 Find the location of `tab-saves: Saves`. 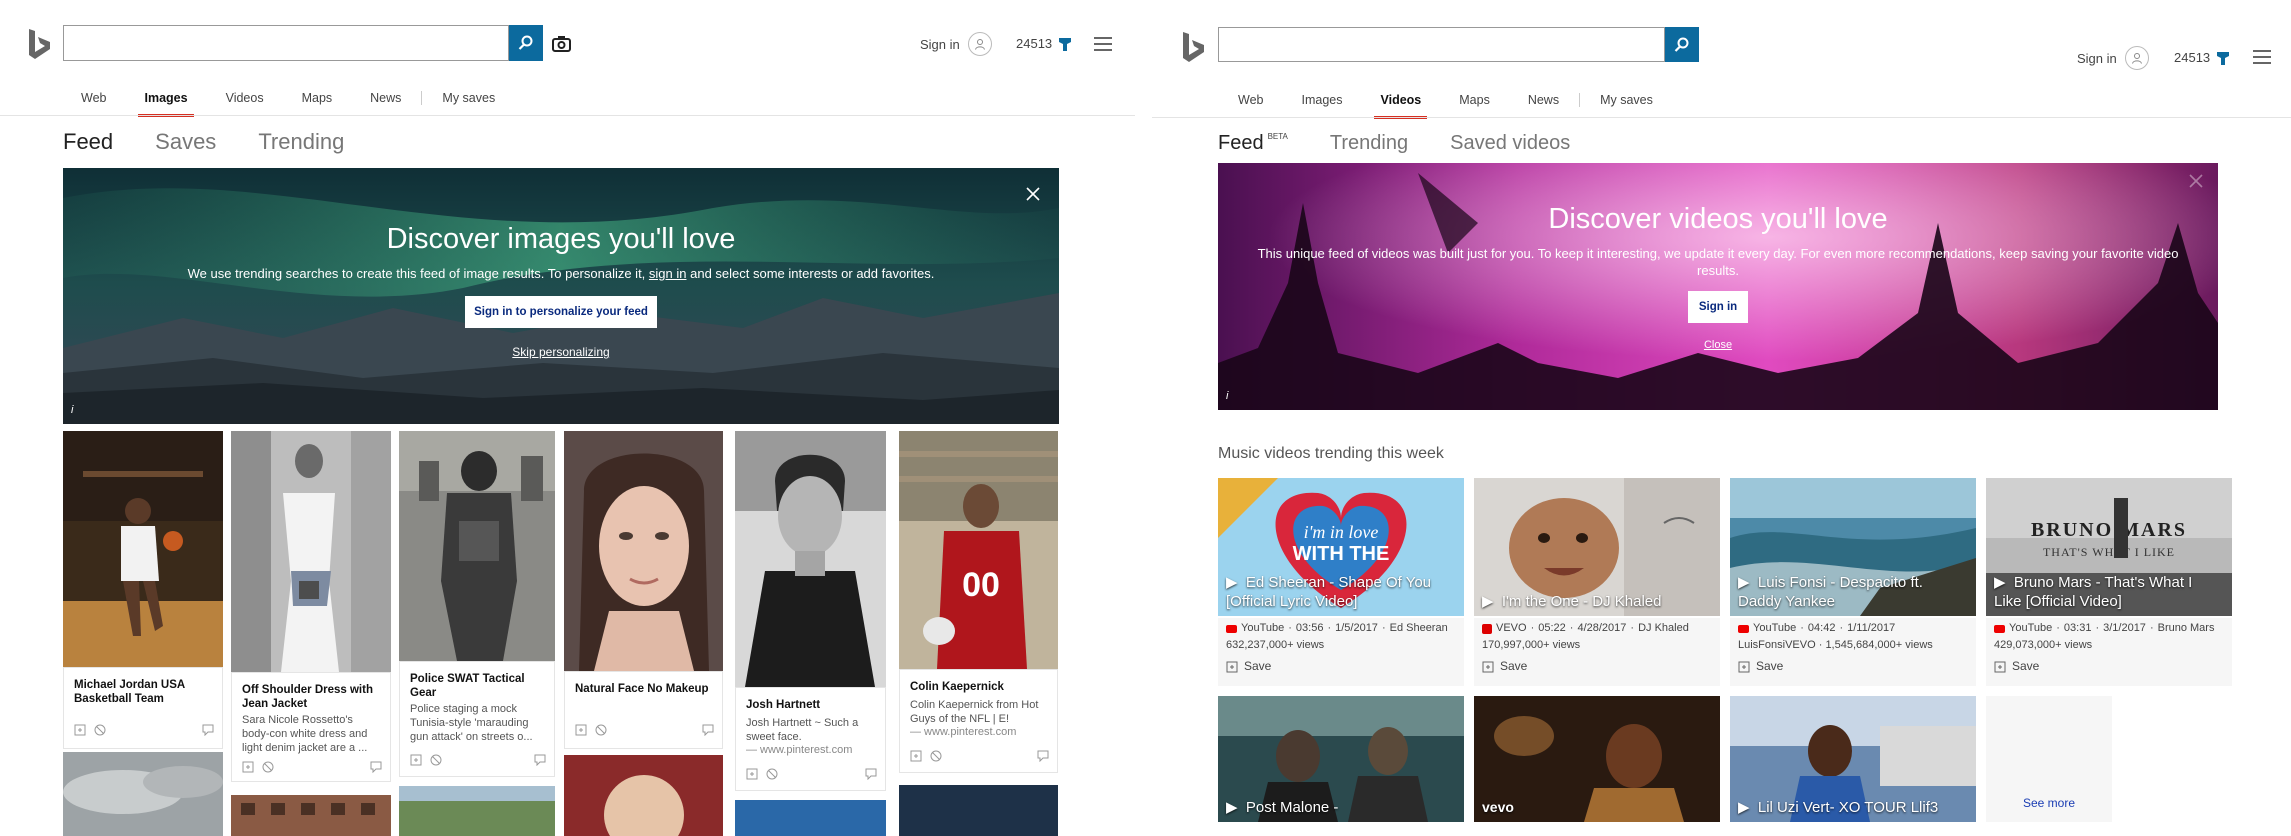

tab-saves: Saves is located at coordinates (185, 142).